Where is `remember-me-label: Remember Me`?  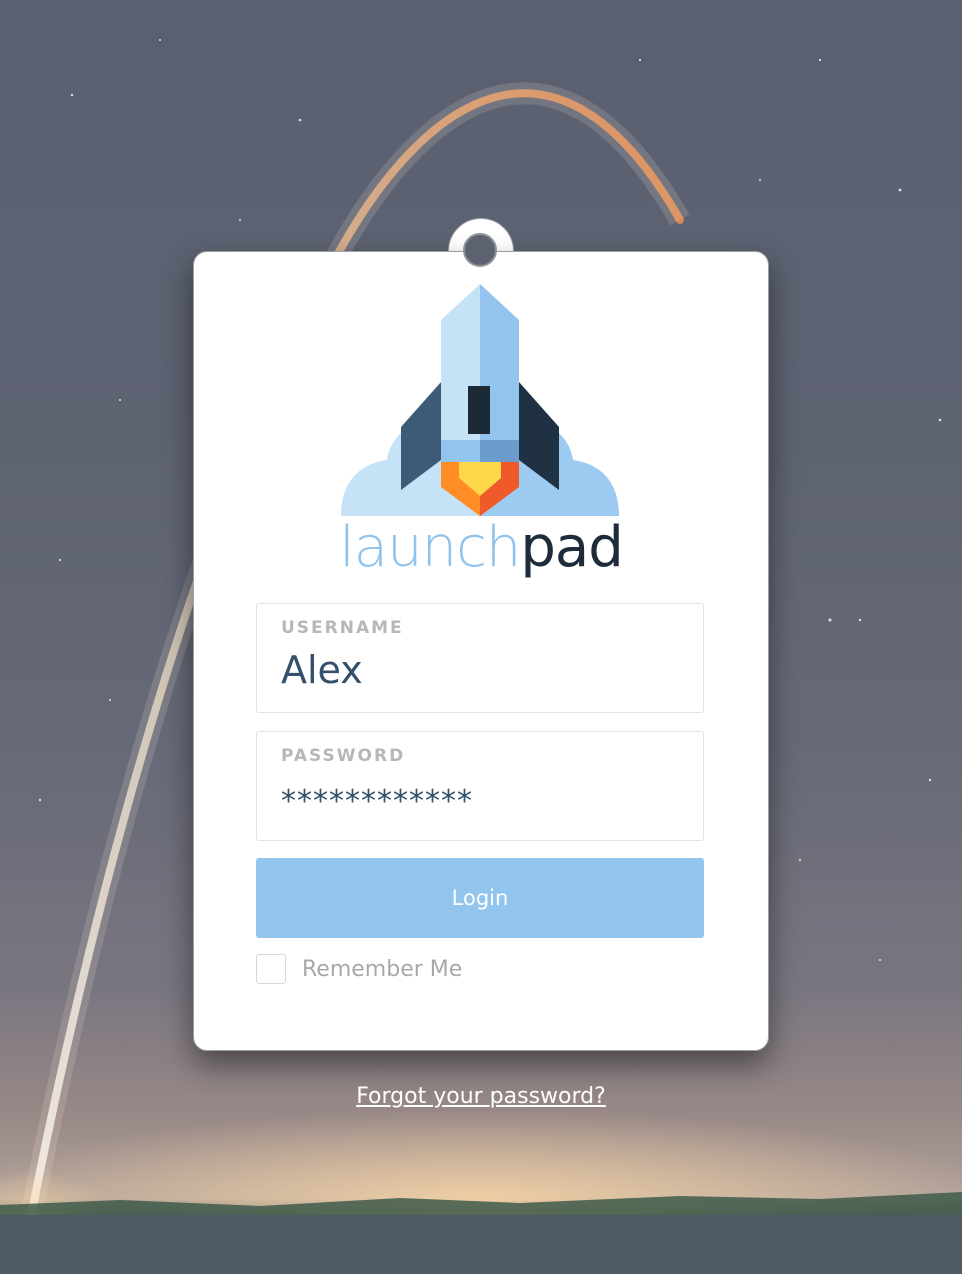 remember-me-label: Remember Me is located at coordinates (382, 969).